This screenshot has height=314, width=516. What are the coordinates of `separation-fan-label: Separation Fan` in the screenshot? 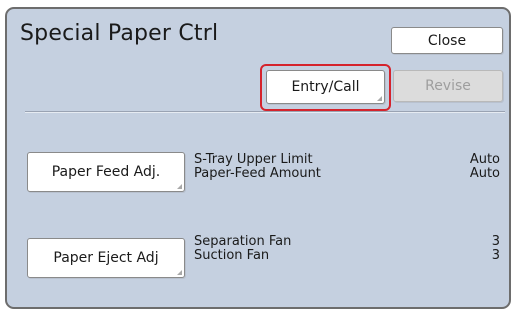 It's located at (243, 241).